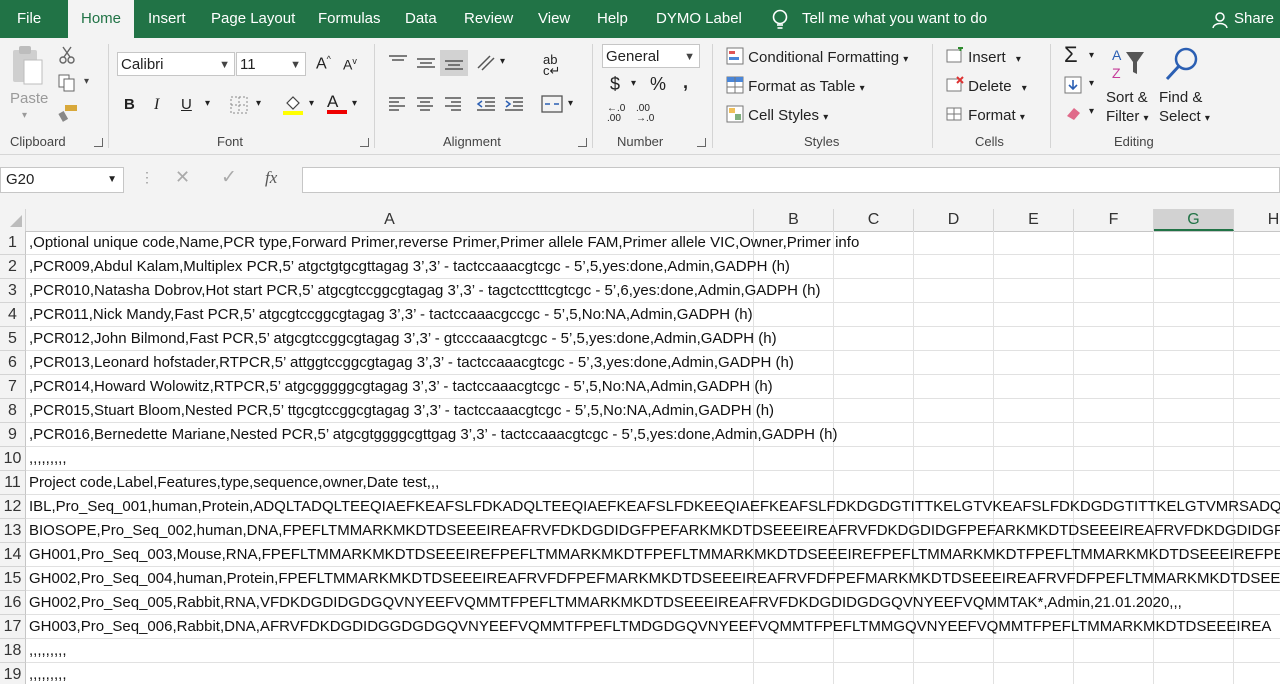 The width and height of the screenshot is (1280, 684). Describe the element at coordinates (777, 114) in the screenshot. I see `cell-styles-button: Cell Styles ▾` at that location.